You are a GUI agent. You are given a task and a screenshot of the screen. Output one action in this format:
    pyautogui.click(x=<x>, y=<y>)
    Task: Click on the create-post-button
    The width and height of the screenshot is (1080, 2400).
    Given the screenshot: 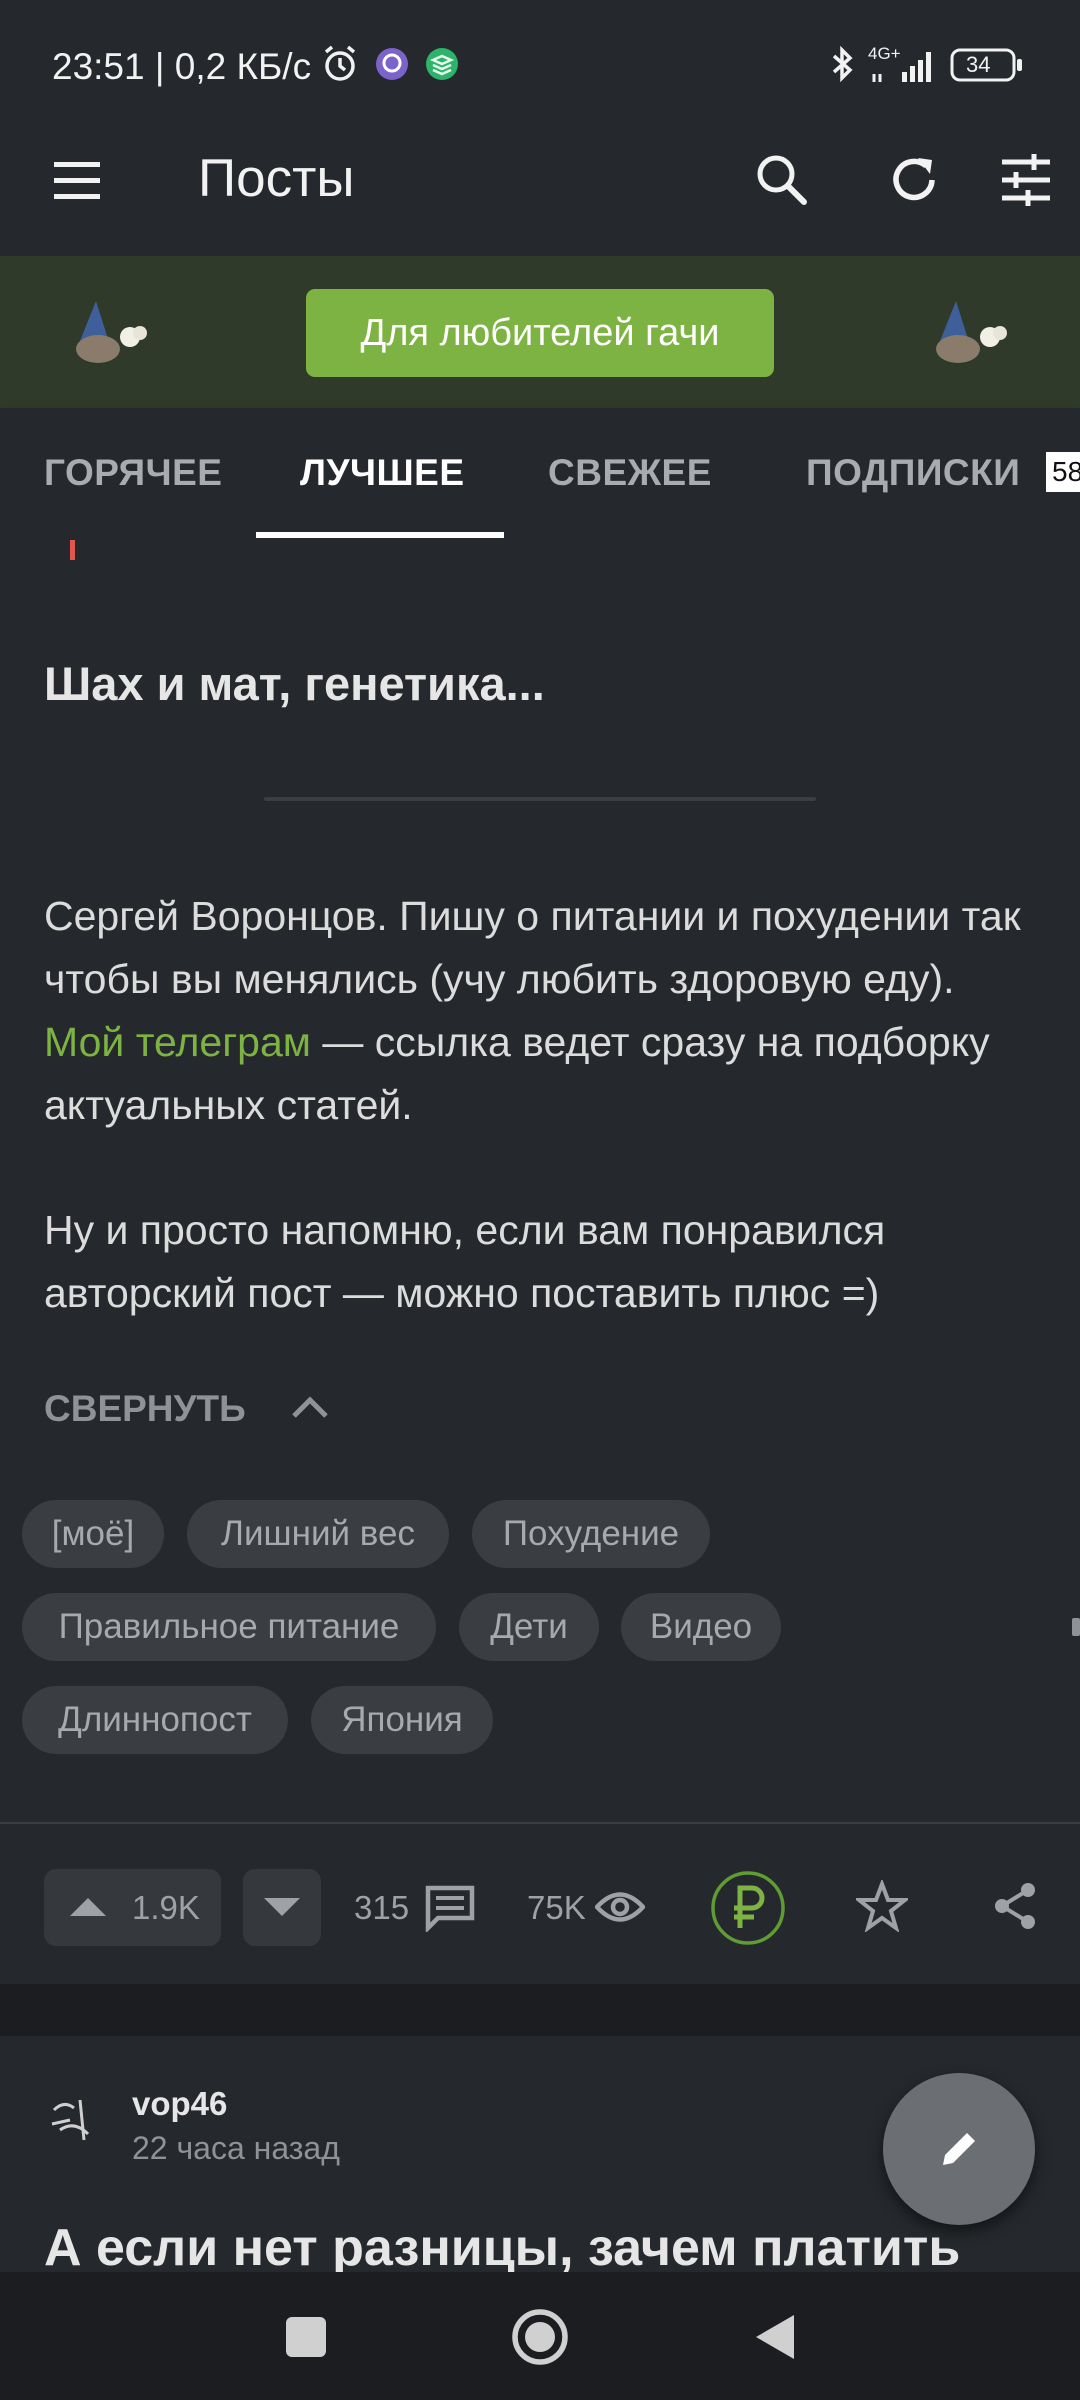 What is the action you would take?
    pyautogui.click(x=959, y=2149)
    